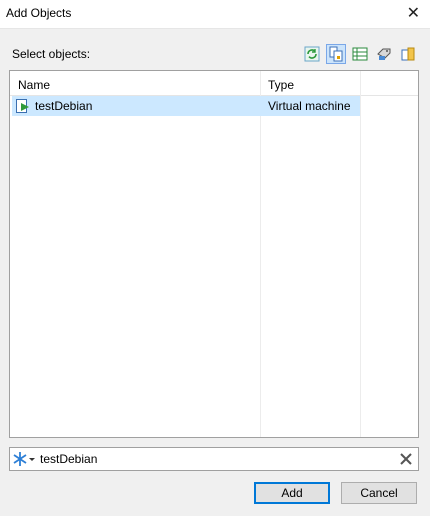 The width and height of the screenshot is (430, 516). What do you see at coordinates (32, 459) in the screenshot?
I see `chevron-down-icon` at bounding box center [32, 459].